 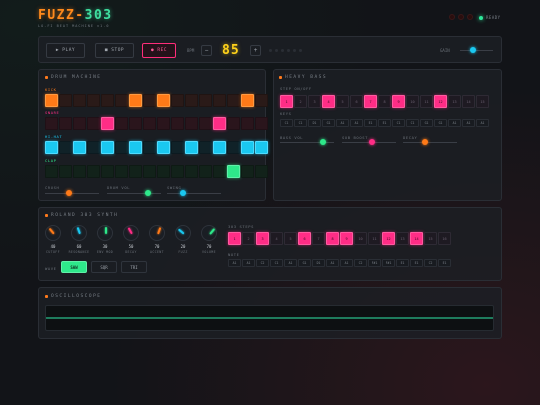 I want to click on bass-step-button: 4, so click(x=328, y=101).